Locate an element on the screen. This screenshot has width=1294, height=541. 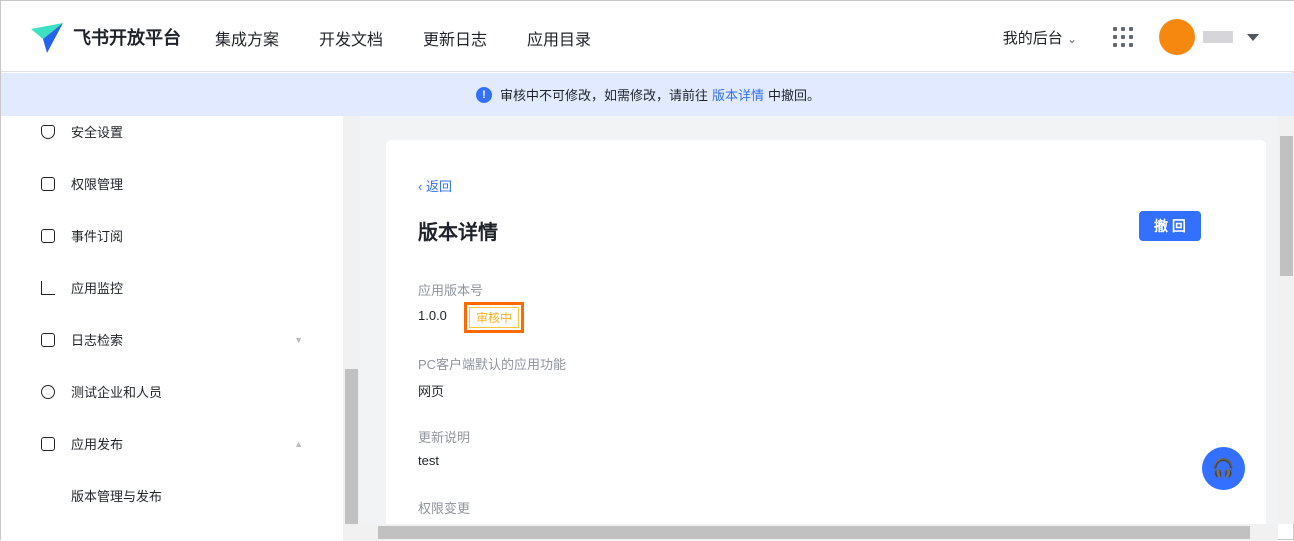
headset-support-icon: 🎧 is located at coordinates (1223, 468).